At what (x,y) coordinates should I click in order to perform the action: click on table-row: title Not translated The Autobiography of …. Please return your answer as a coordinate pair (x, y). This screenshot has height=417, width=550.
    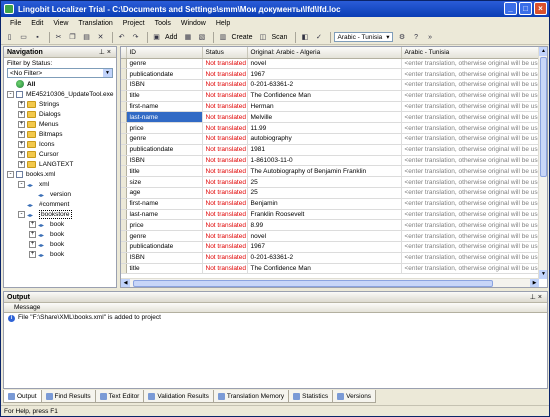
    Looking at the image, I should click on (330, 171).